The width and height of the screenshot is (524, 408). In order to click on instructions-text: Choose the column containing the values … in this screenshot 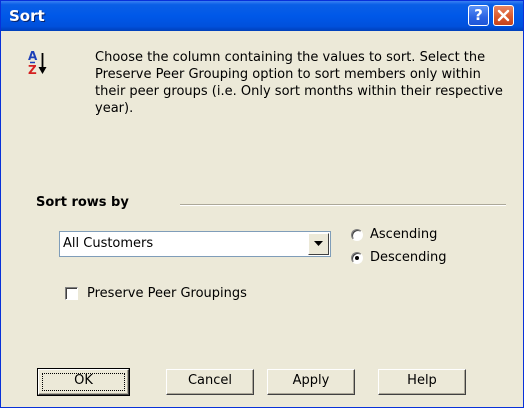, I will do `click(299, 83)`.